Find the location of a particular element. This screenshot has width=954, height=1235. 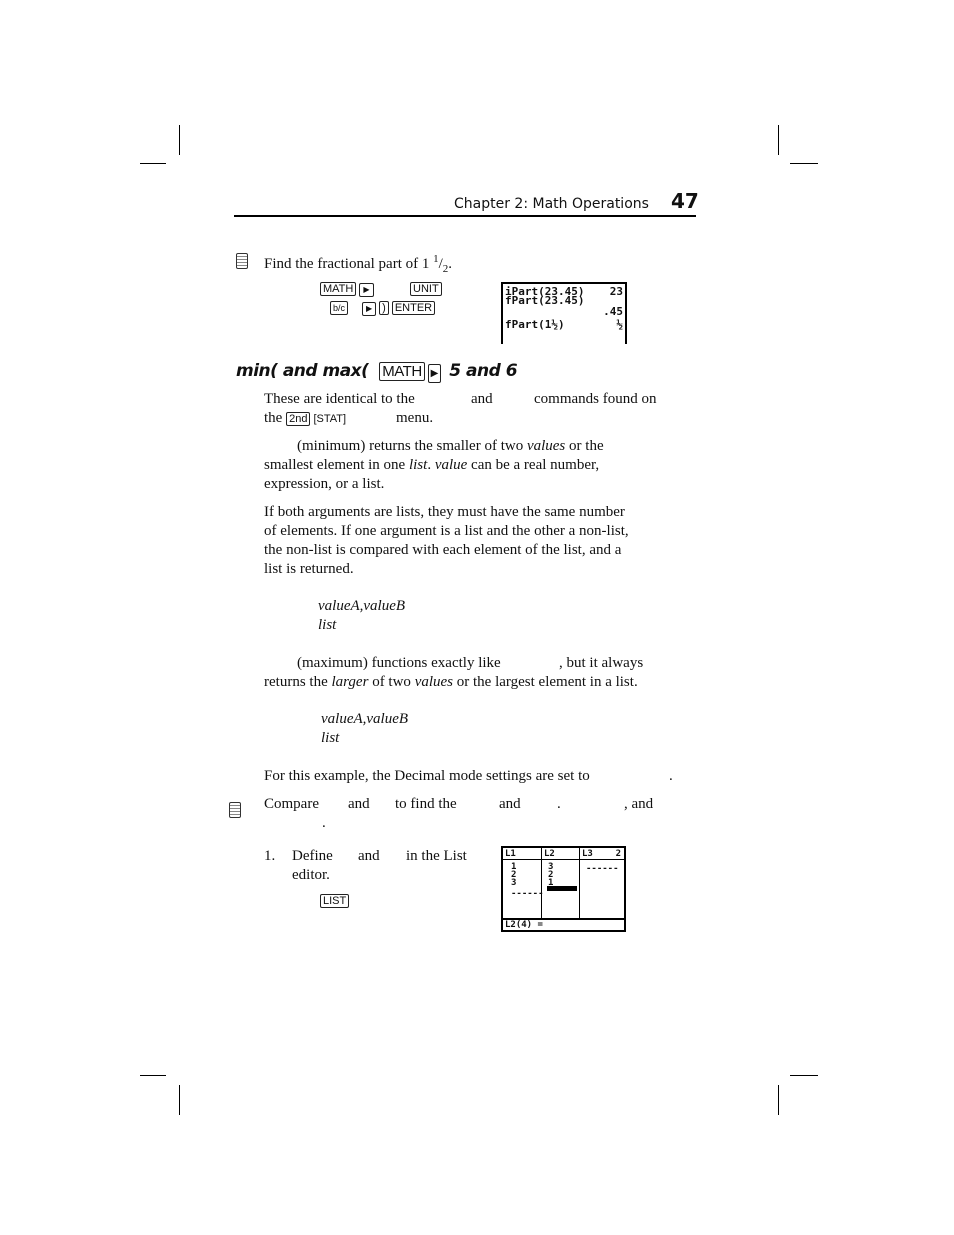

text: the 2nd [STAT] is located at coordinates (305, 418).